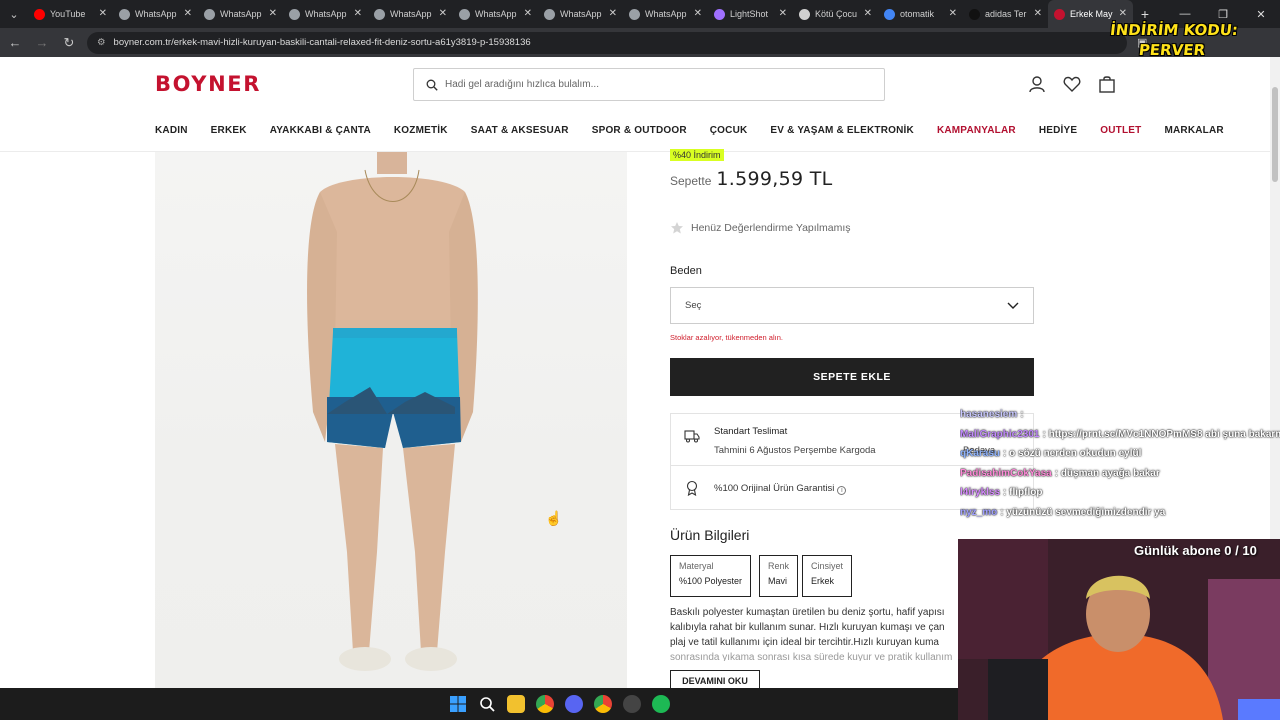 The image size is (1280, 720). What do you see at coordinates (1005, 14) in the screenshot?
I see `browser-tab: adidas Ter ✕` at bounding box center [1005, 14].